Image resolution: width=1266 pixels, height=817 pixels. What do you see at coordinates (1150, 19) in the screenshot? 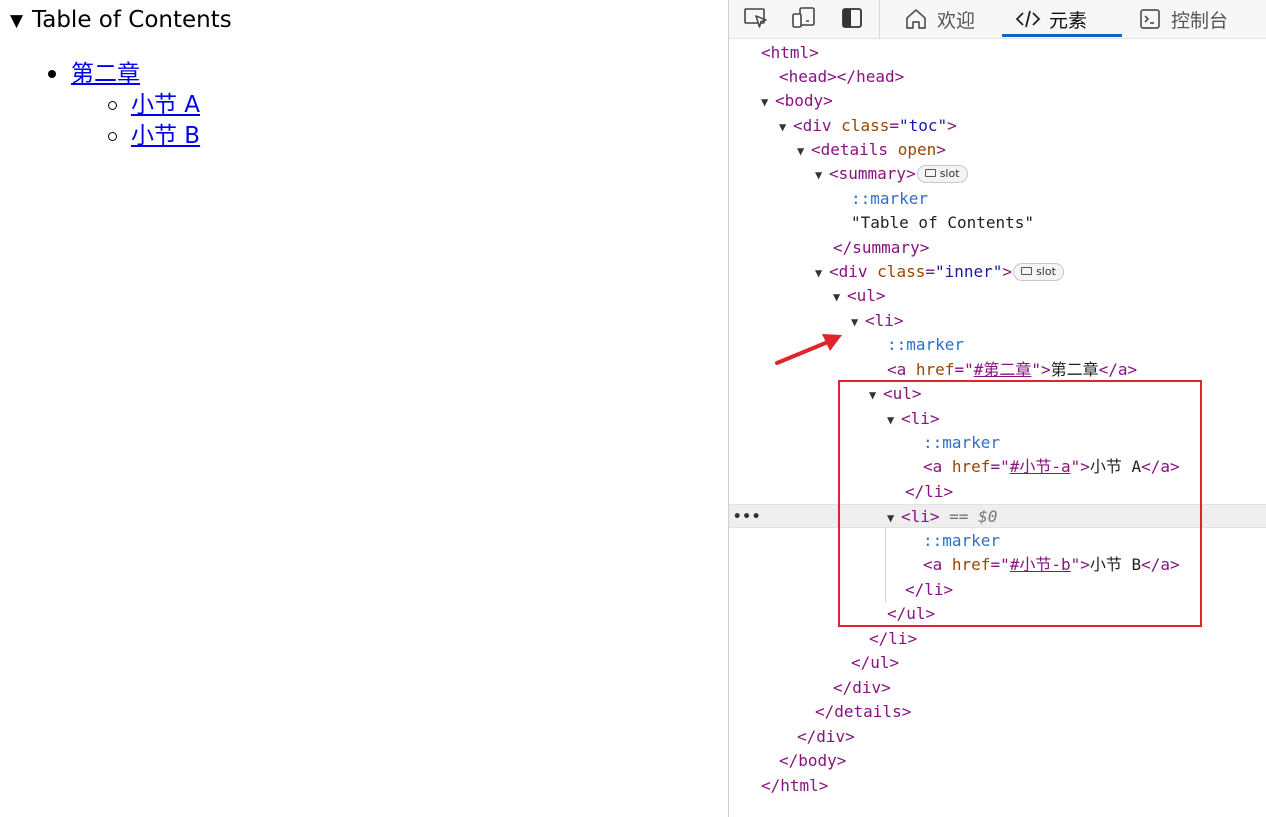
I see `console-icon` at bounding box center [1150, 19].